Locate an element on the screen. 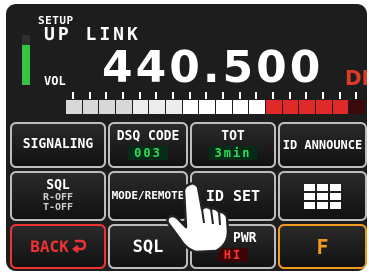  volume-bar is located at coordinates (26, 60).